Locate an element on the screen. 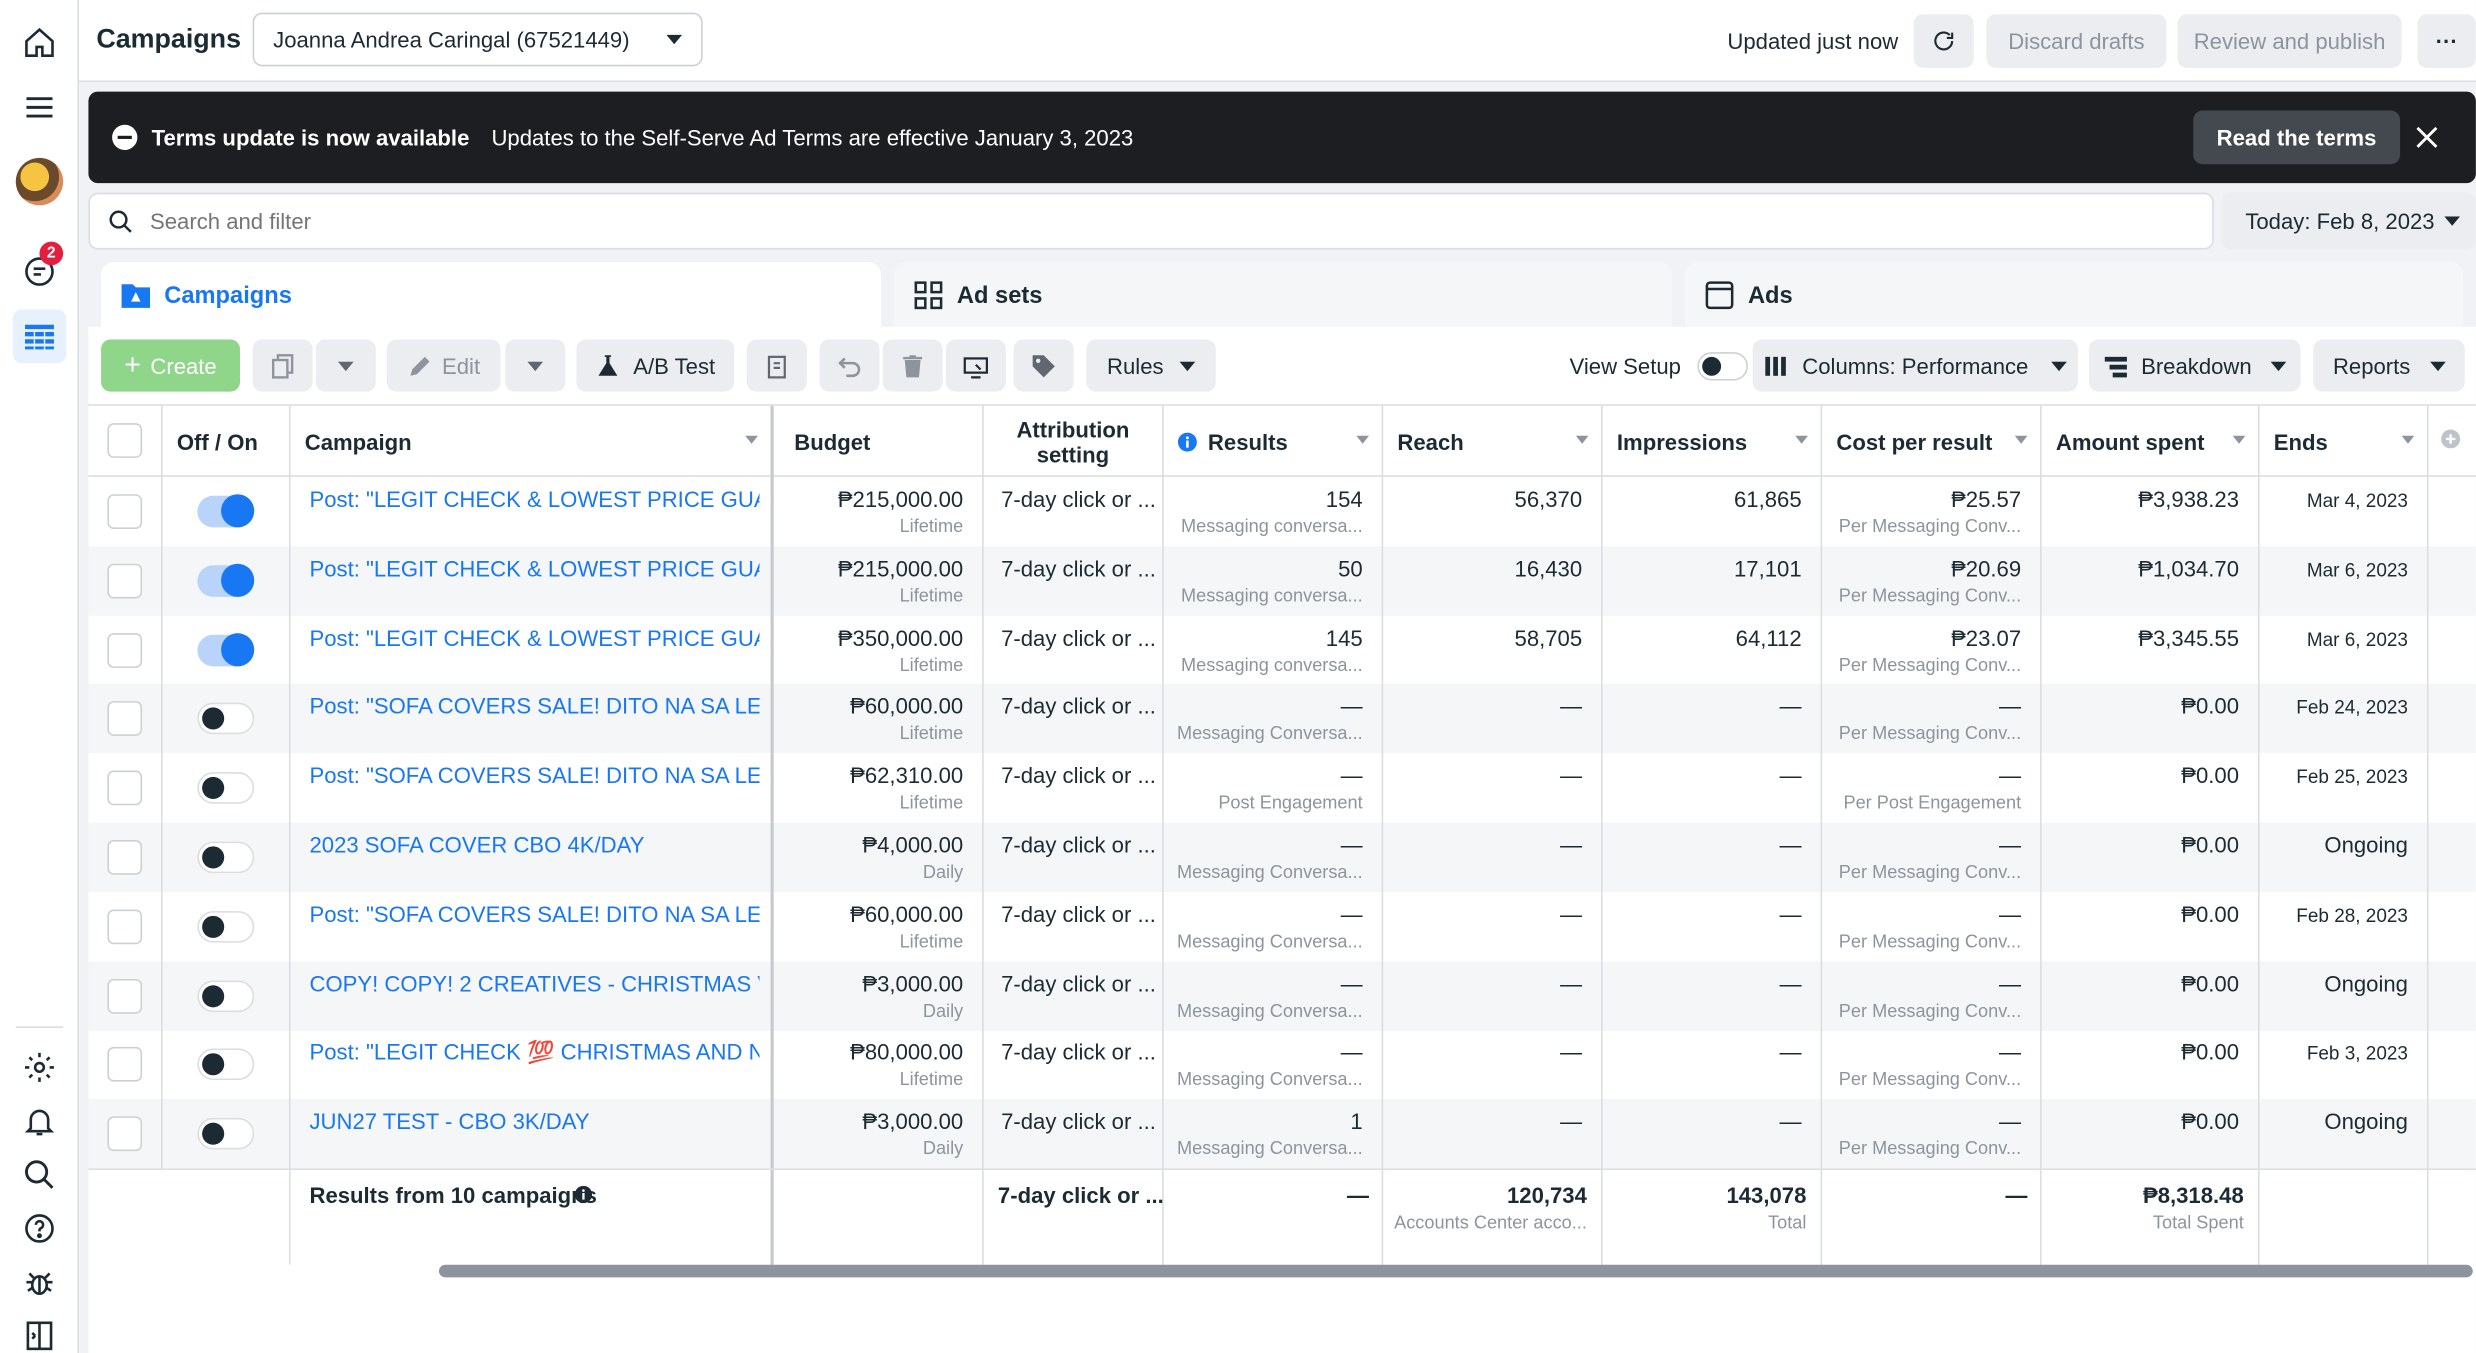  tab-campaigns: Campaigns is located at coordinates (491, 295).